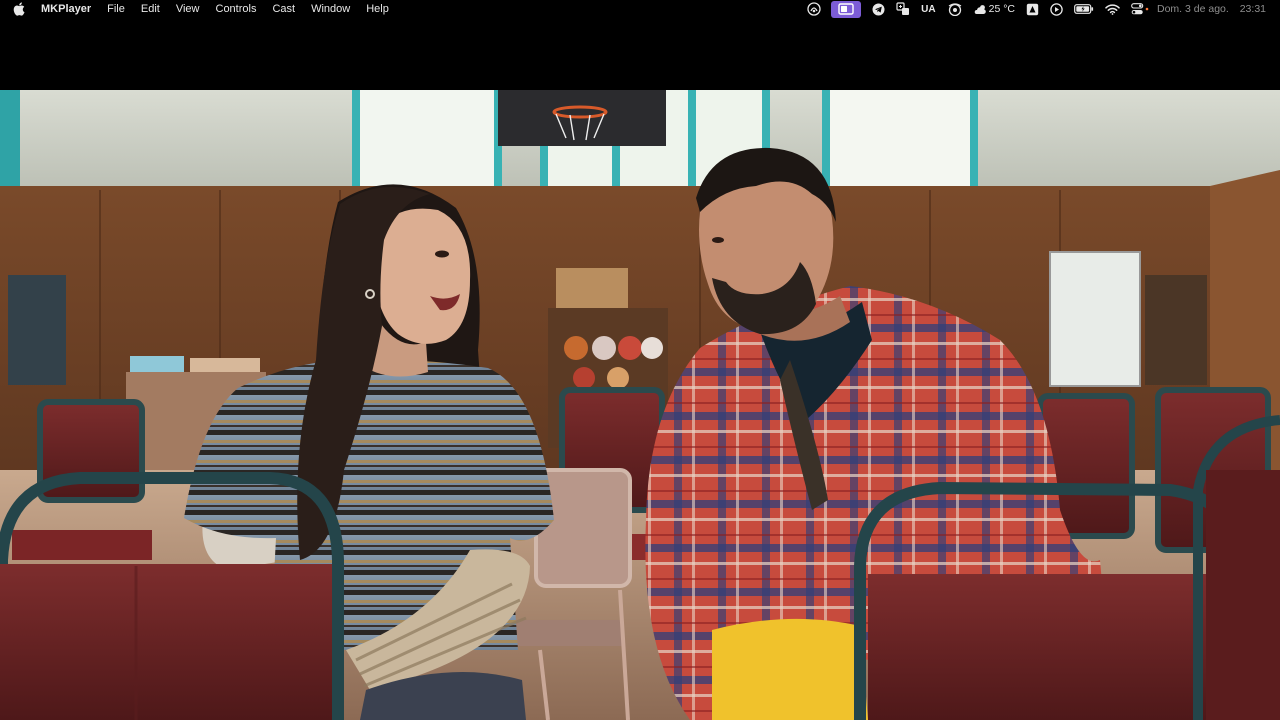  What do you see at coordinates (1056, 9) in the screenshot?
I see `play-circle-icon` at bounding box center [1056, 9].